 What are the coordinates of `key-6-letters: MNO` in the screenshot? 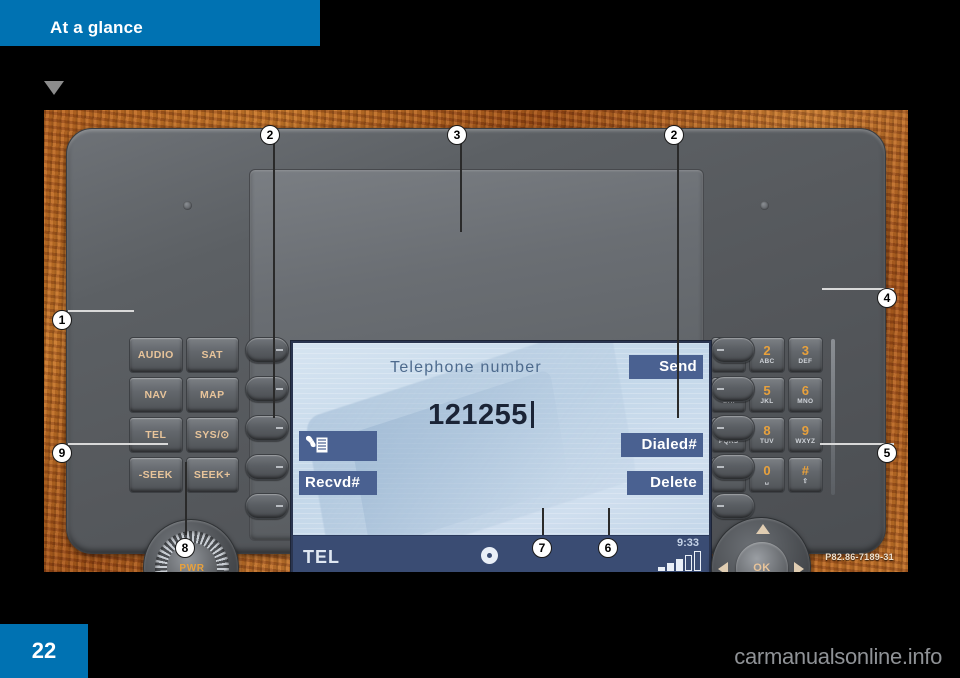 It's located at (805, 402).